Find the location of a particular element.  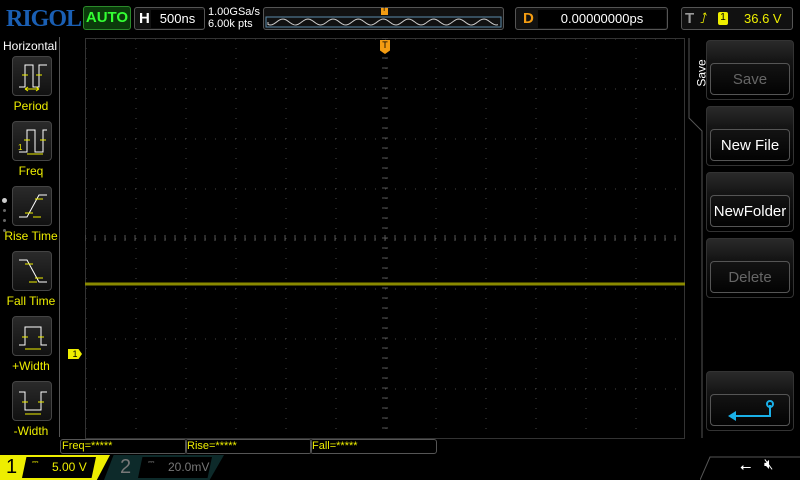

delete-button: Delete is located at coordinates (750, 268).